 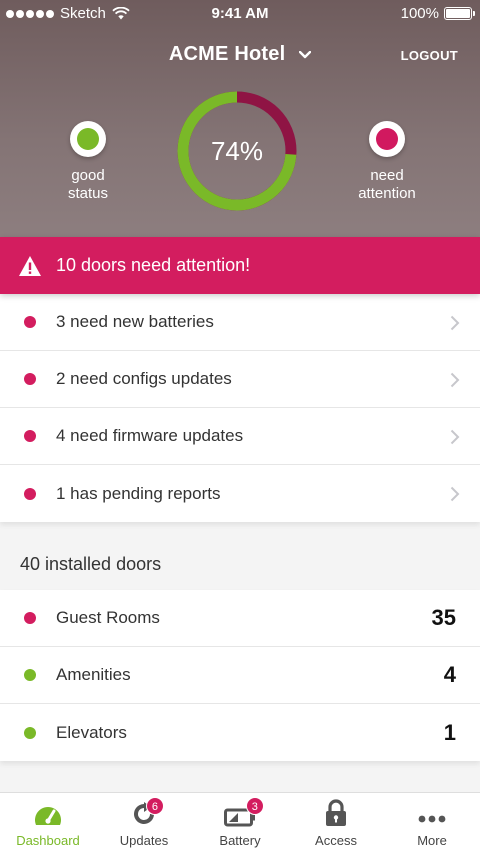 I want to click on good-status-label-line2: status, so click(x=88, y=193).